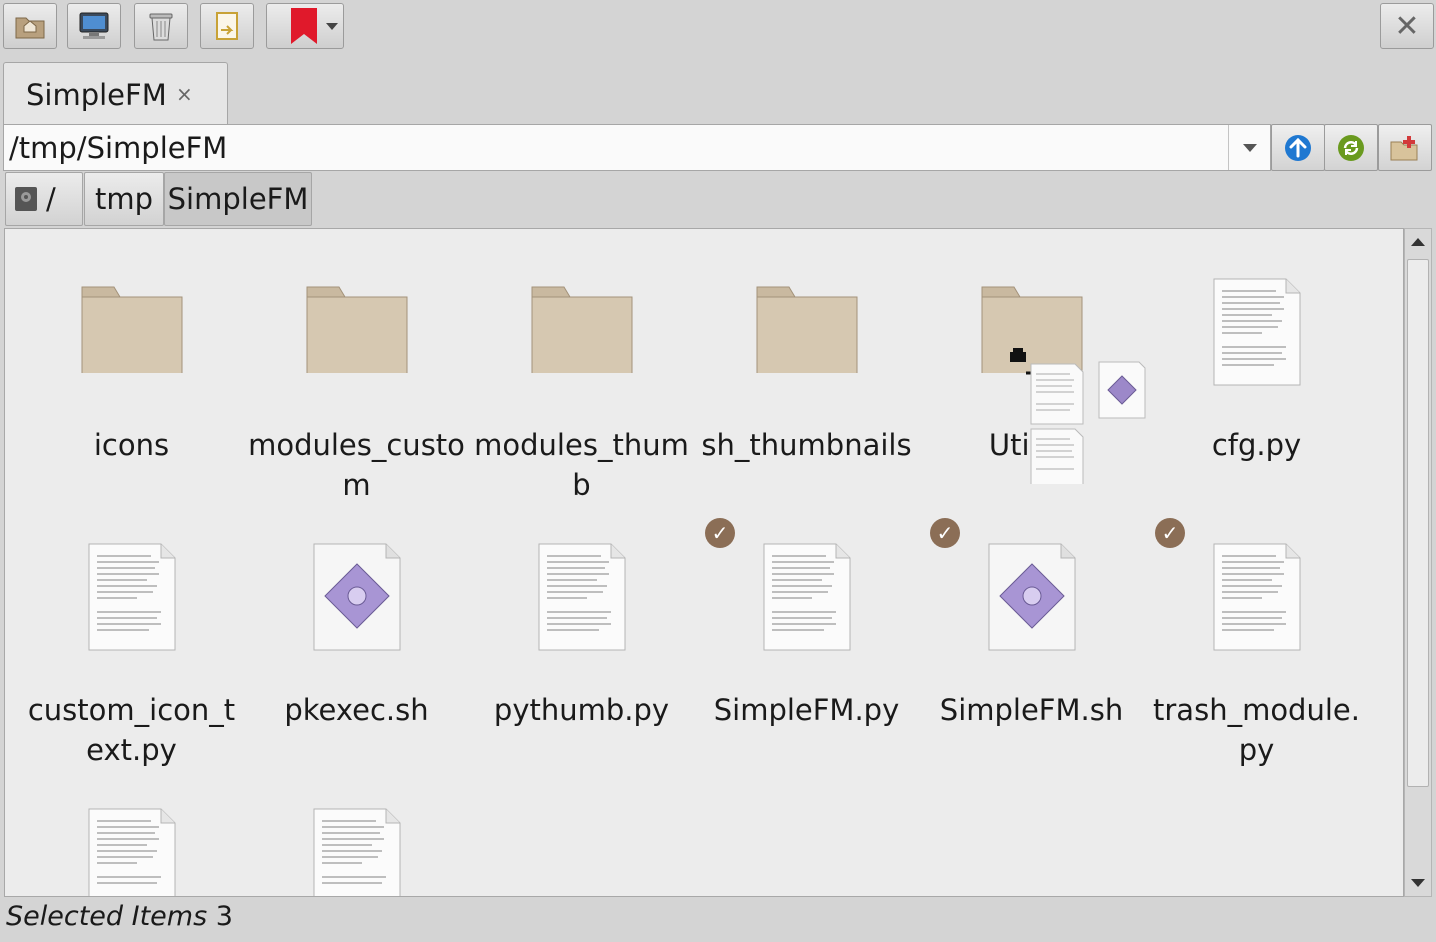 This screenshot has height=942, width=1436. I want to click on scroll-up-button, so click(1418, 242).